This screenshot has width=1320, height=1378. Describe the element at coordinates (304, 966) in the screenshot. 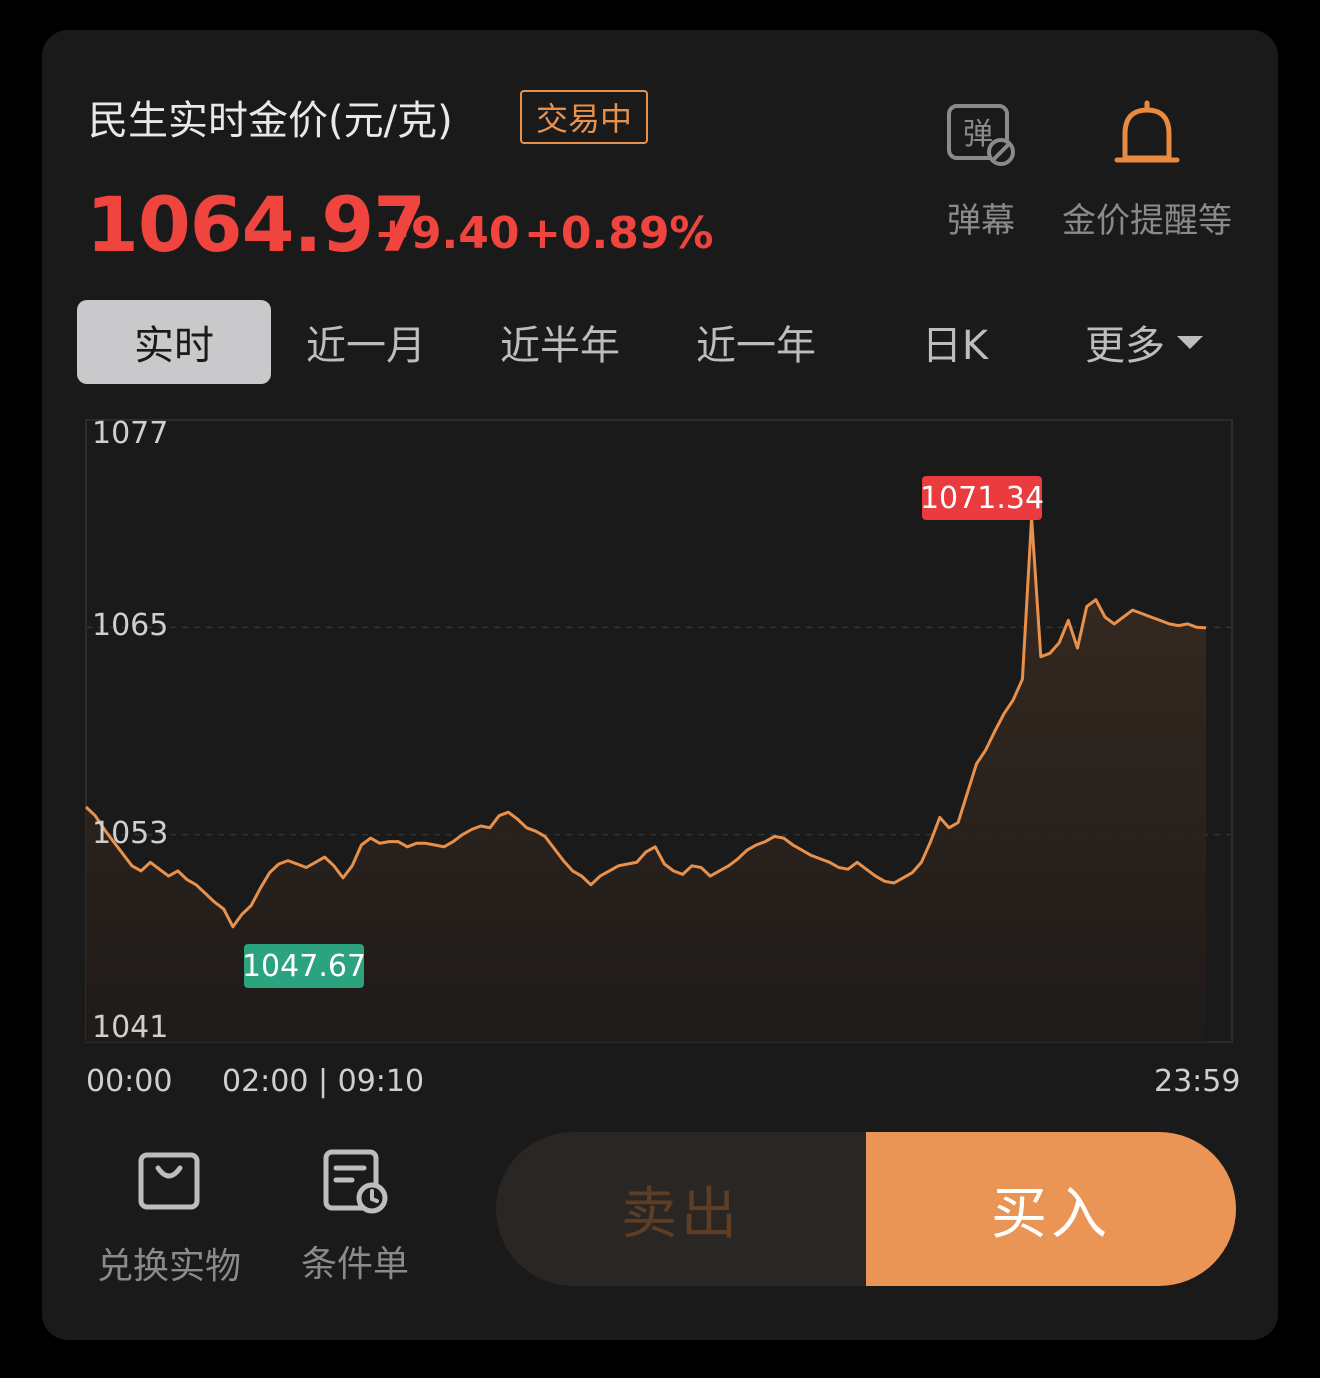

I see `low-price-label: 1047.67` at that location.